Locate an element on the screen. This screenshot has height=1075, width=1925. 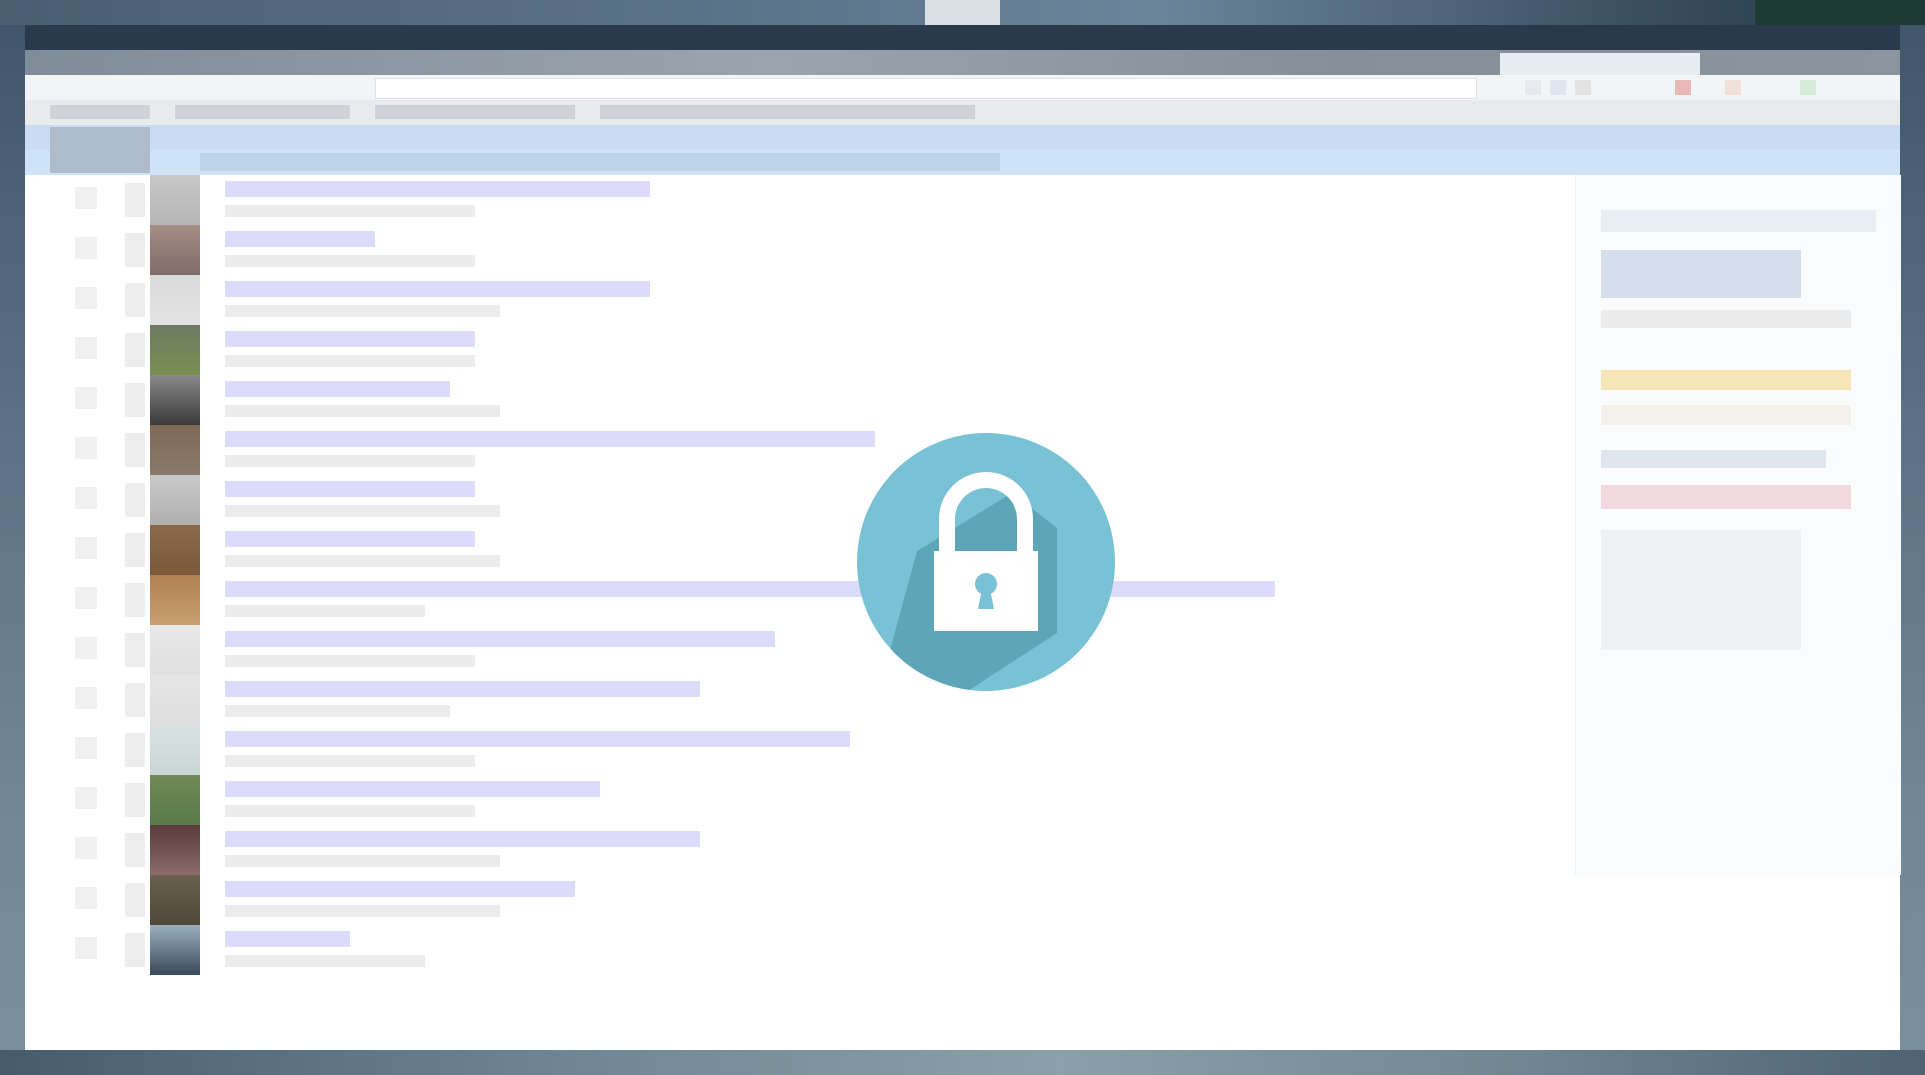
user-row is located at coordinates (1726, 319).